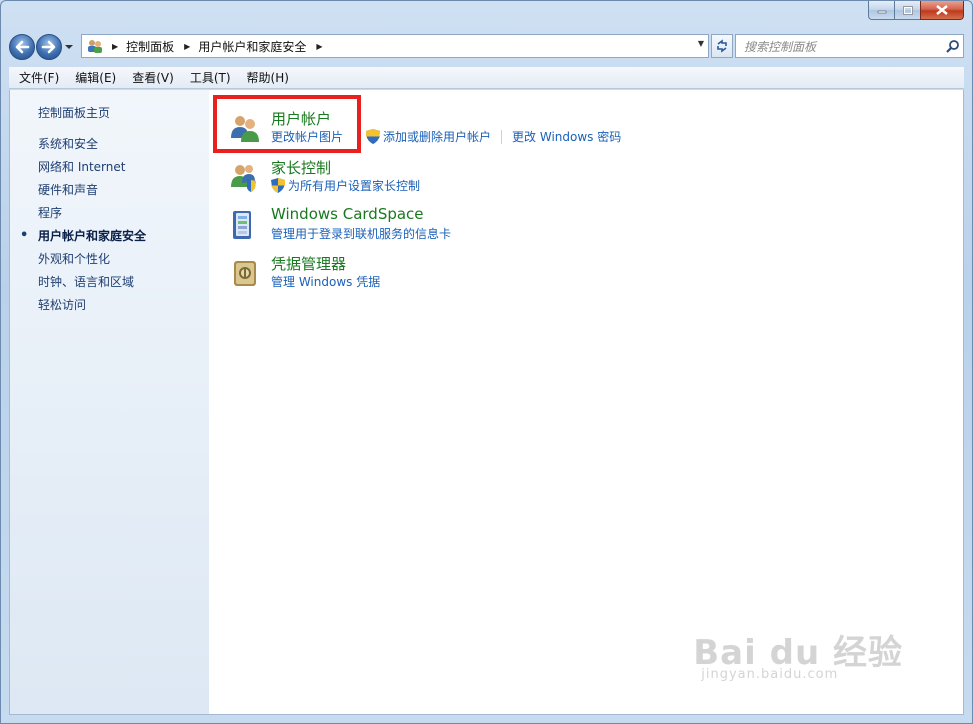 This screenshot has width=973, height=724. I want to click on highlight-box, so click(287, 124).